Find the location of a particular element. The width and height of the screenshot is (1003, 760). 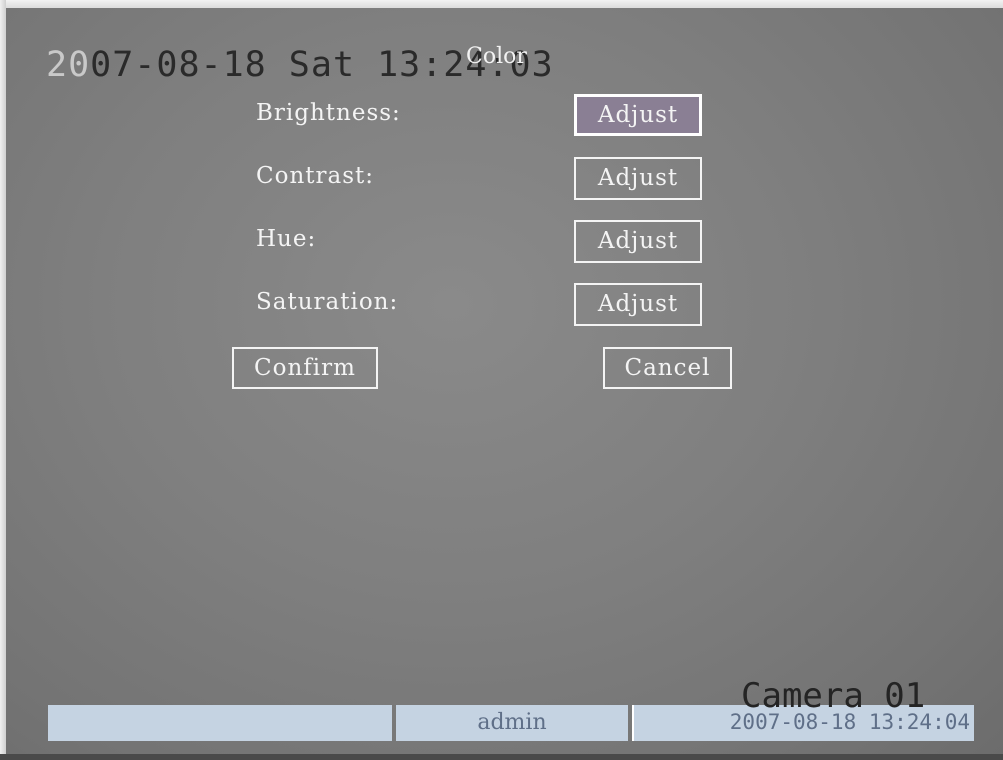

hue-adjust-button: Adjust is located at coordinates (638, 241).